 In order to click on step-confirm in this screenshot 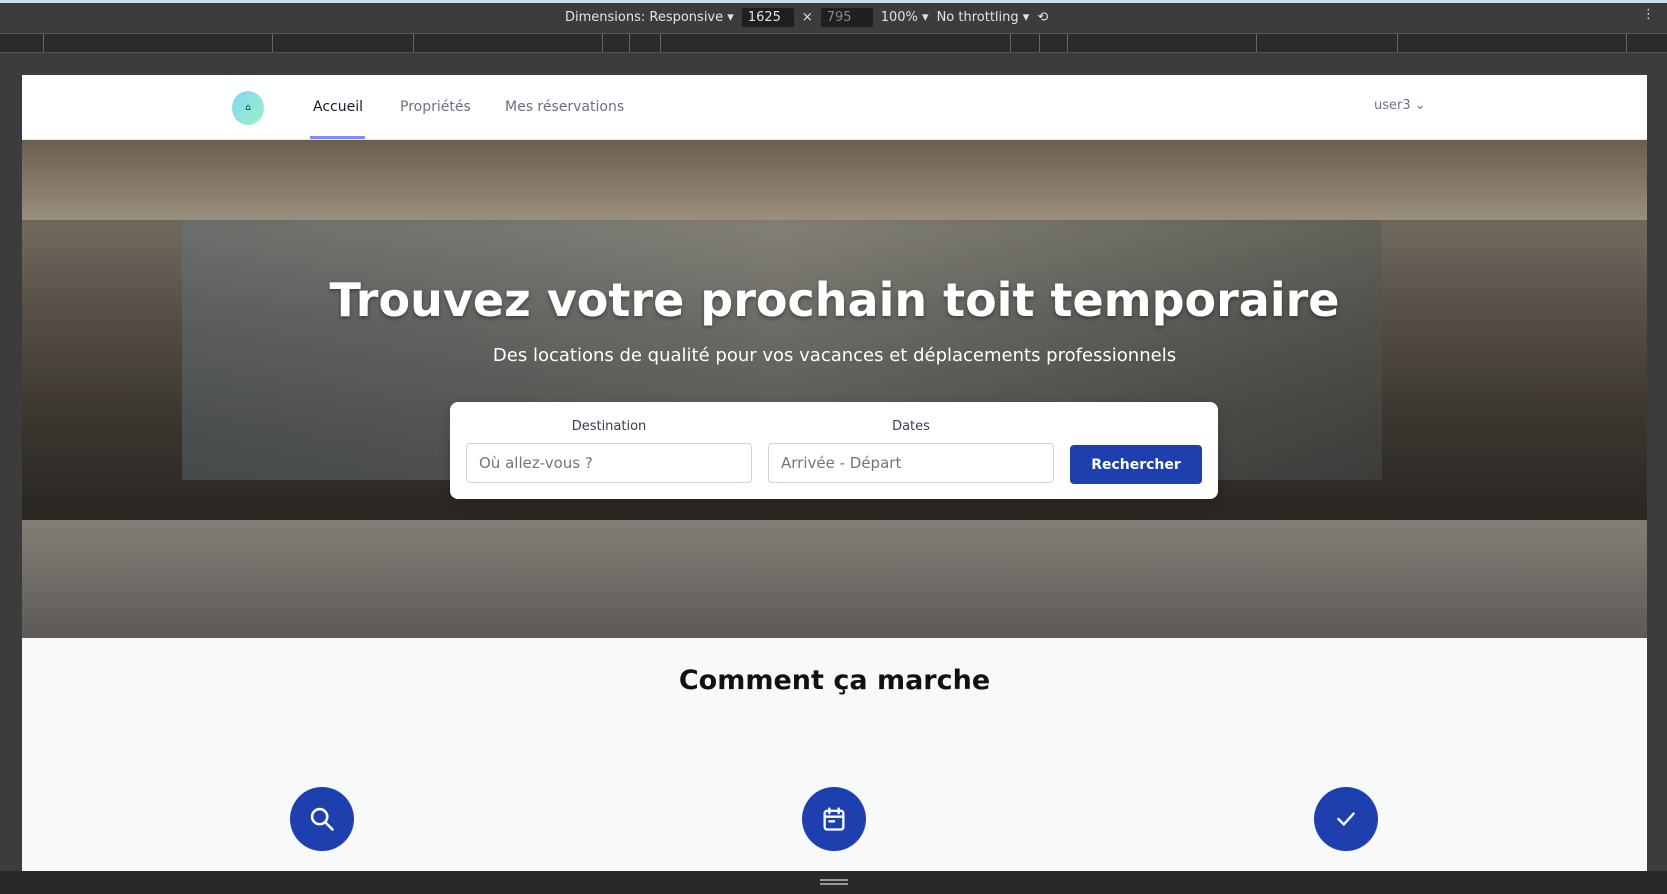, I will do `click(1346, 819)`.